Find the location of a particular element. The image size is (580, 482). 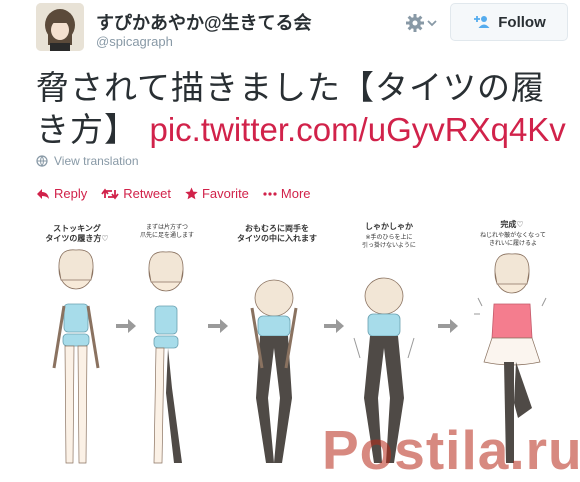

tweet-media-link: pic.twitter.com/uGyvRXq4Kv is located at coordinates (358, 129).